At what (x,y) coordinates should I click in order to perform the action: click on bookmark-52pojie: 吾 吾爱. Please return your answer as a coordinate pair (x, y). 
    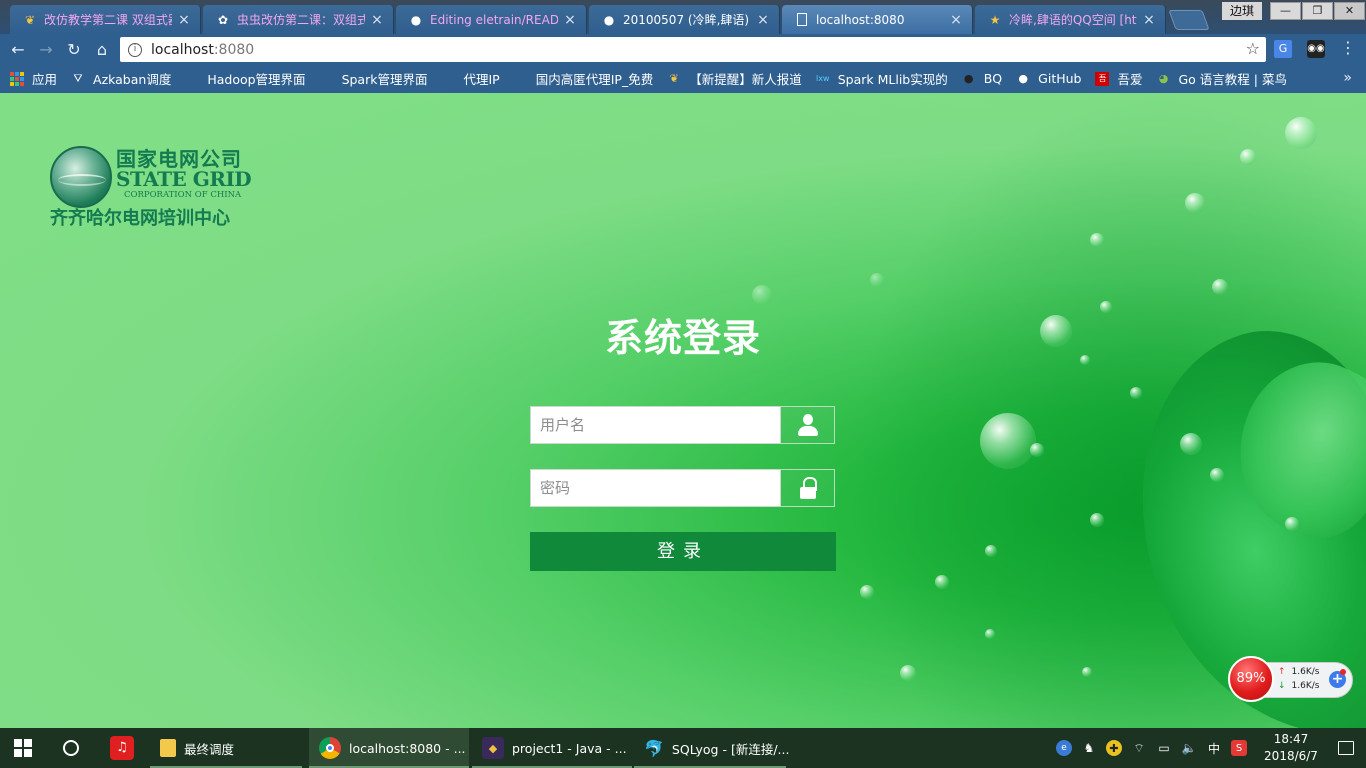
    Looking at the image, I should click on (1119, 78).